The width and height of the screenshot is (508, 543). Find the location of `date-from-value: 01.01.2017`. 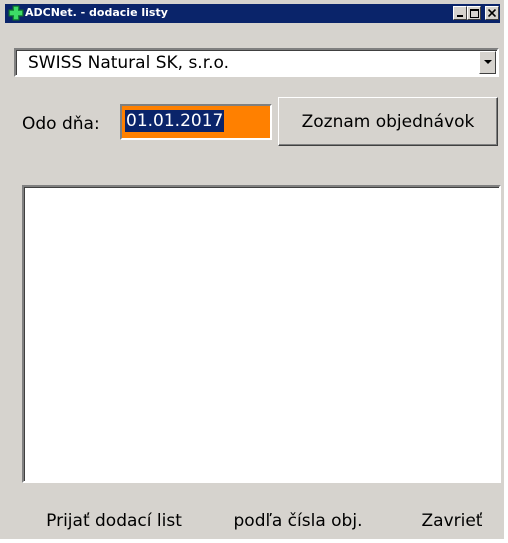

date-from-value: 01.01.2017 is located at coordinates (175, 121).